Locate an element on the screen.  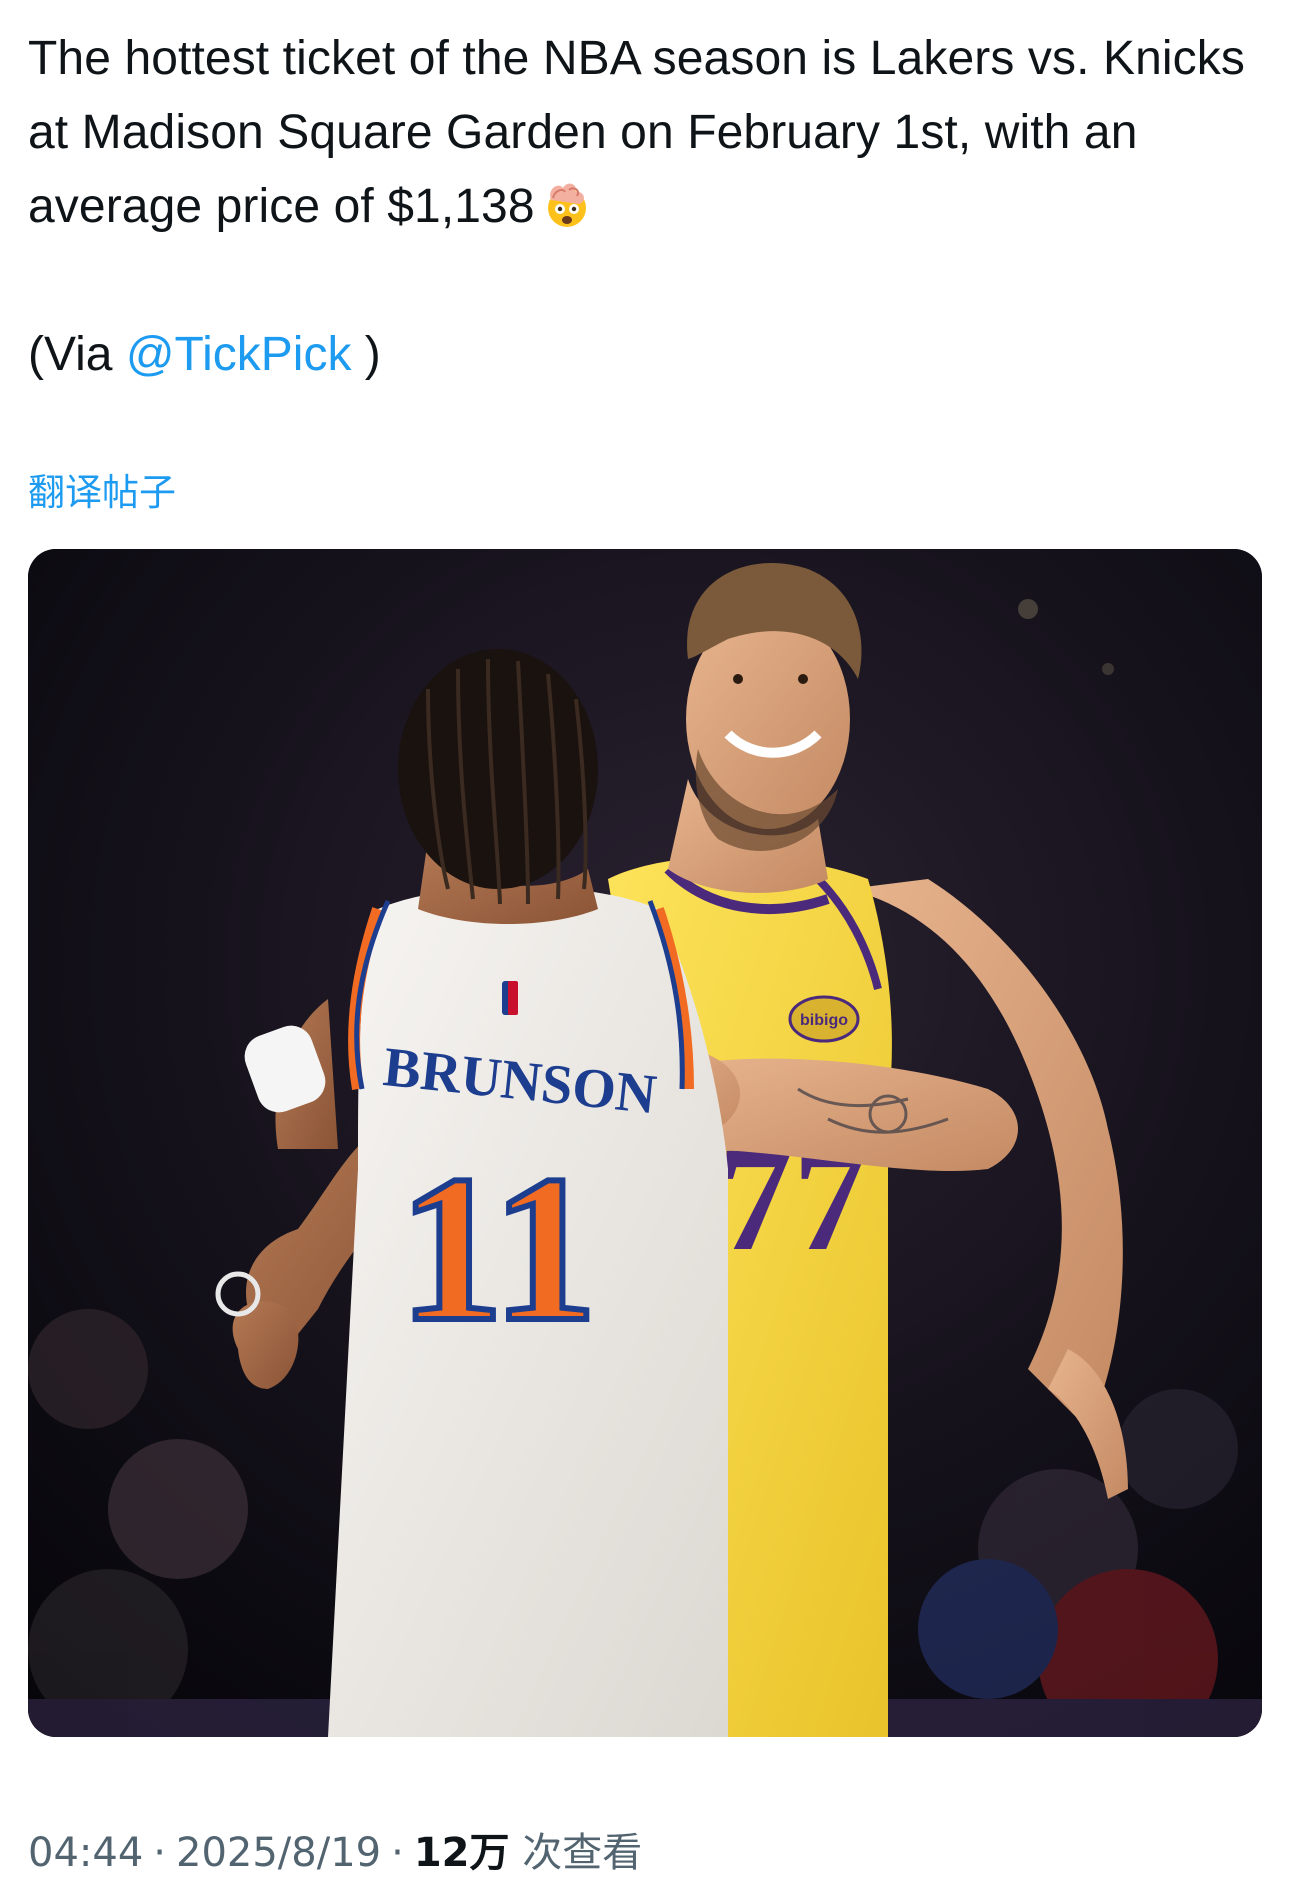
views-count: 12万 is located at coordinates (461, 1853).